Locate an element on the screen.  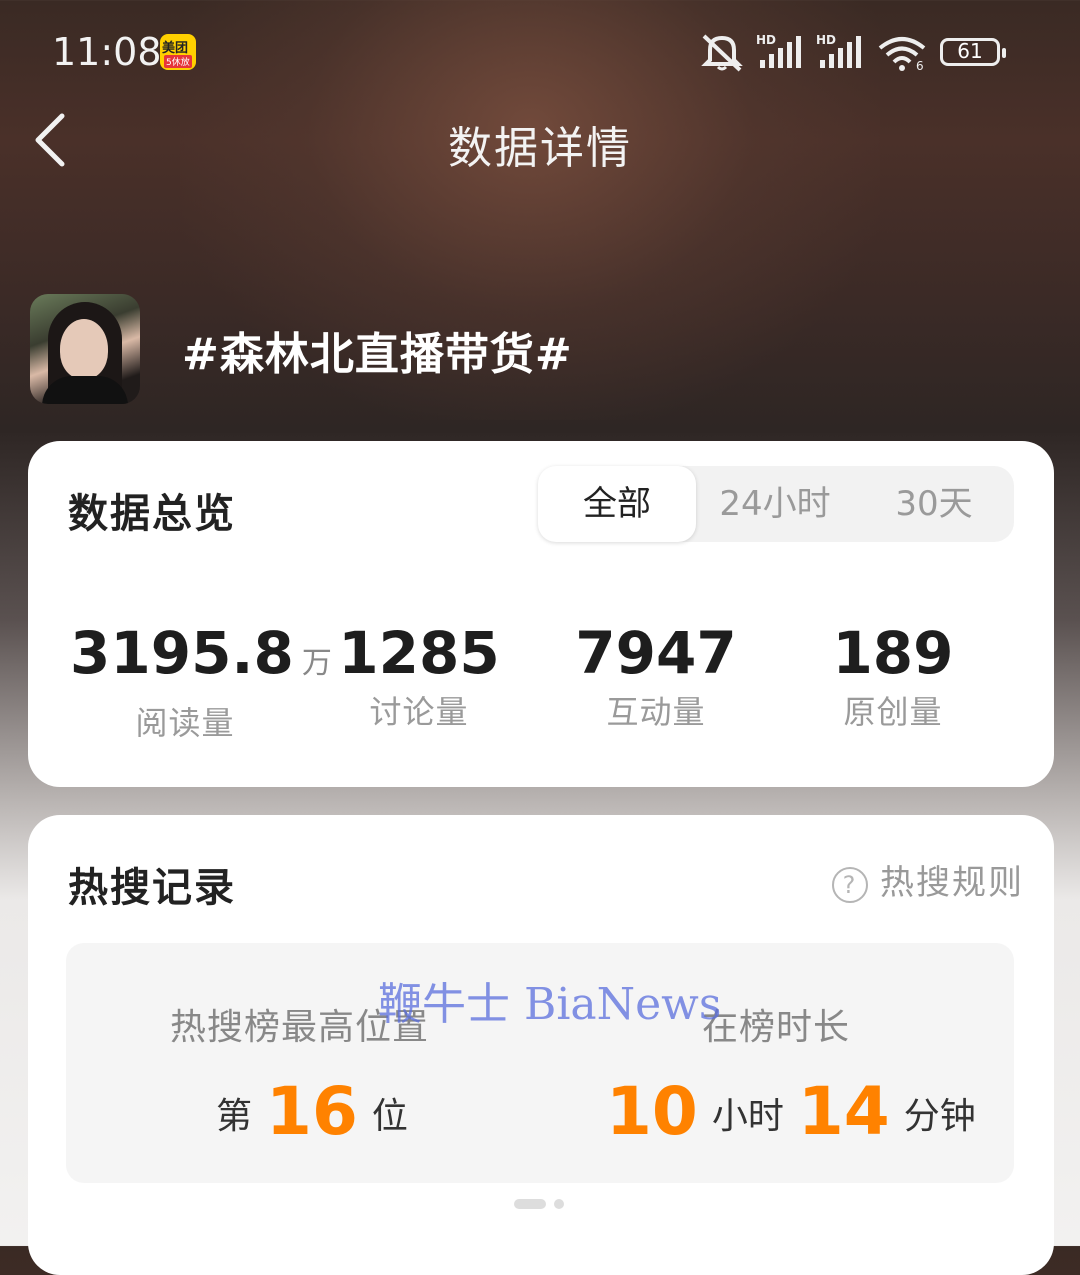
page-indicator is located at coordinates (543, 1203).